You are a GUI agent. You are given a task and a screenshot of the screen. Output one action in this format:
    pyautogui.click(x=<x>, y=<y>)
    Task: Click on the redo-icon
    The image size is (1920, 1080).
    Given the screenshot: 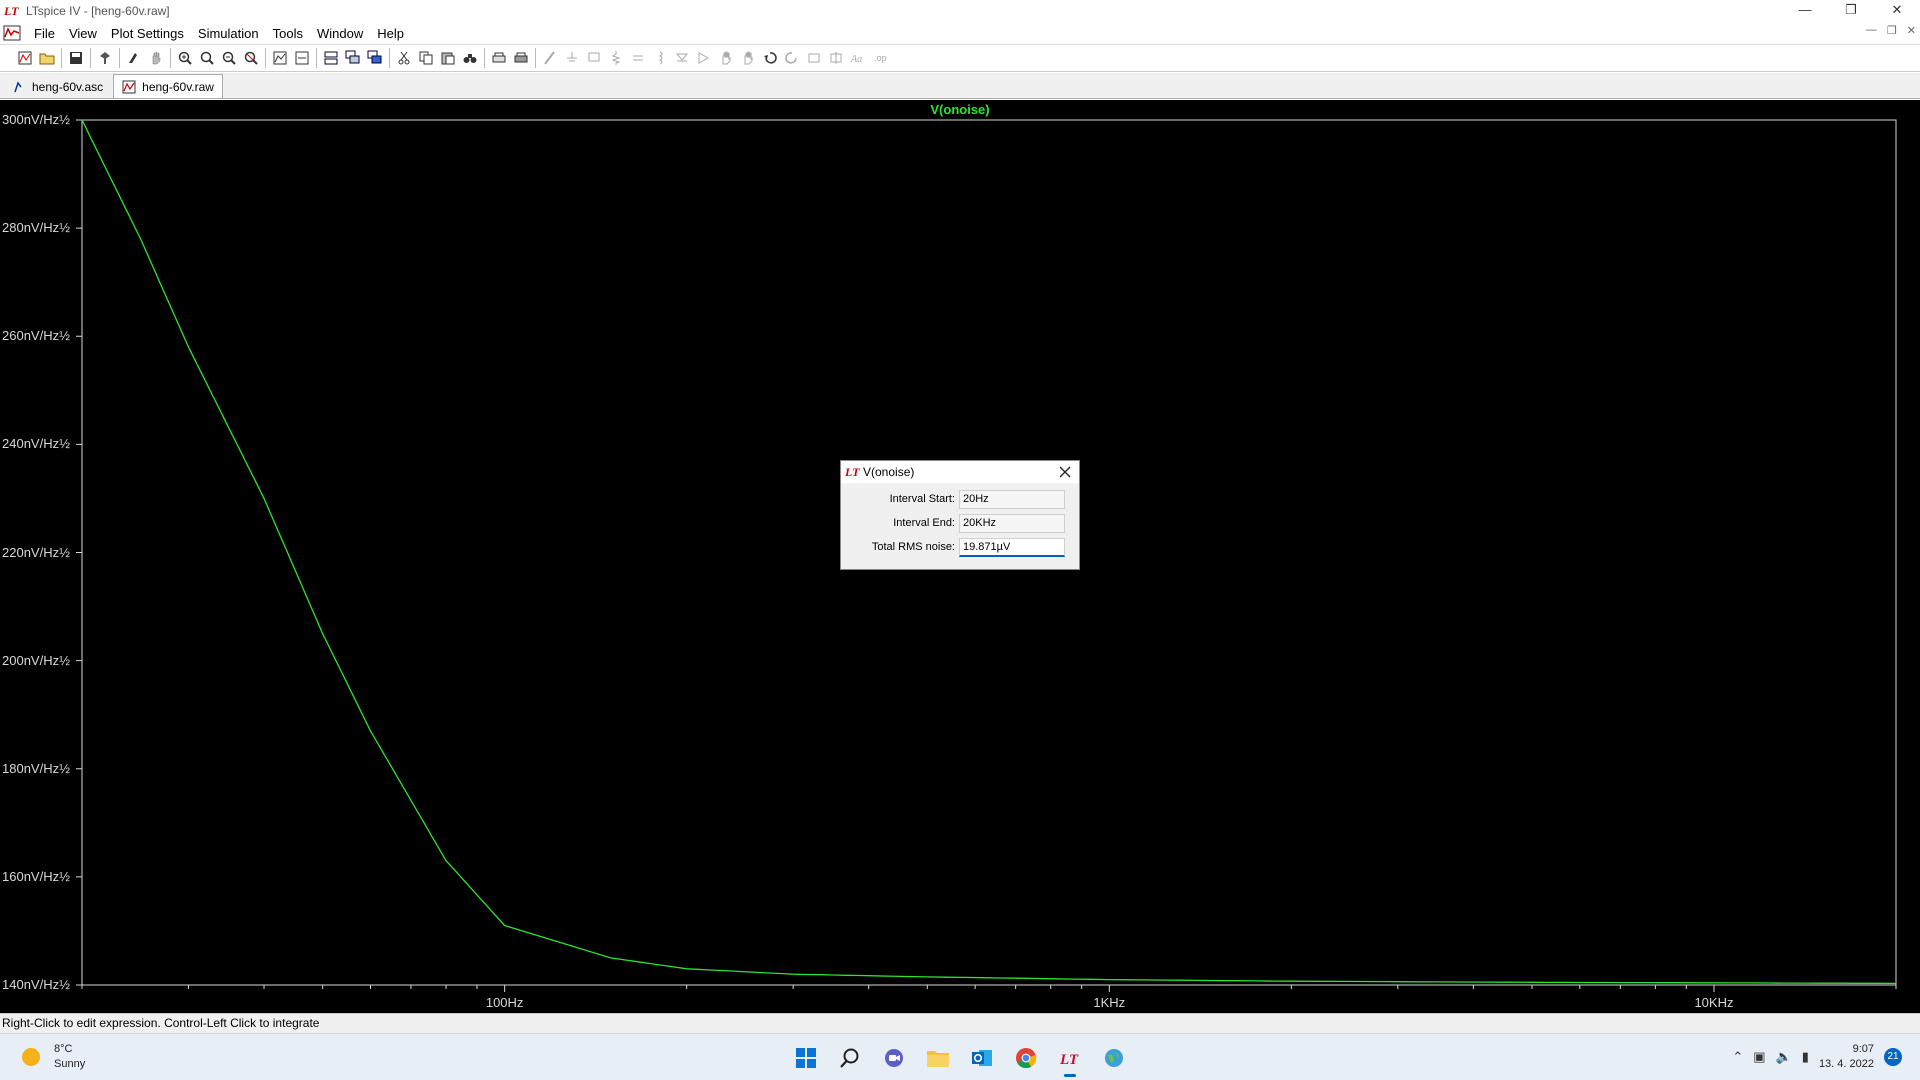 What is the action you would take?
    pyautogui.click(x=792, y=58)
    